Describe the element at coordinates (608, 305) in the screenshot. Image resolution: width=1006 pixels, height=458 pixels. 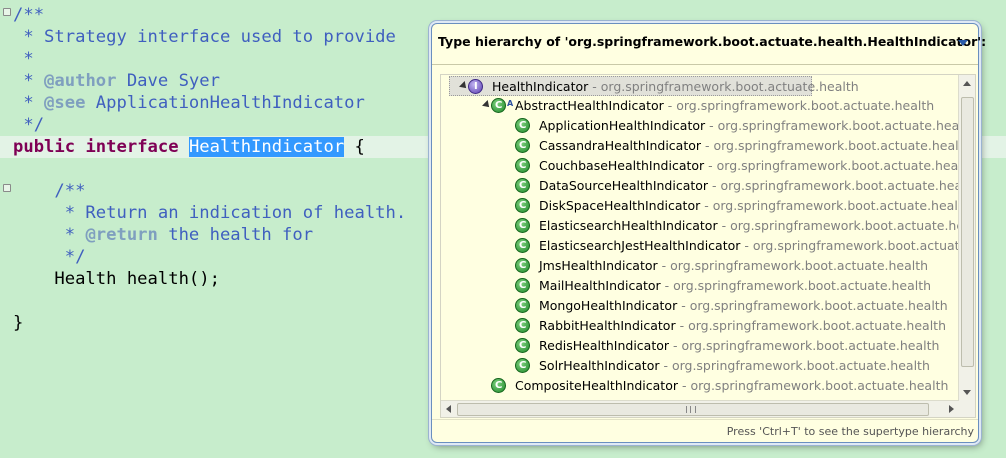
I see `type-name: MongoHealthIndicator` at that location.